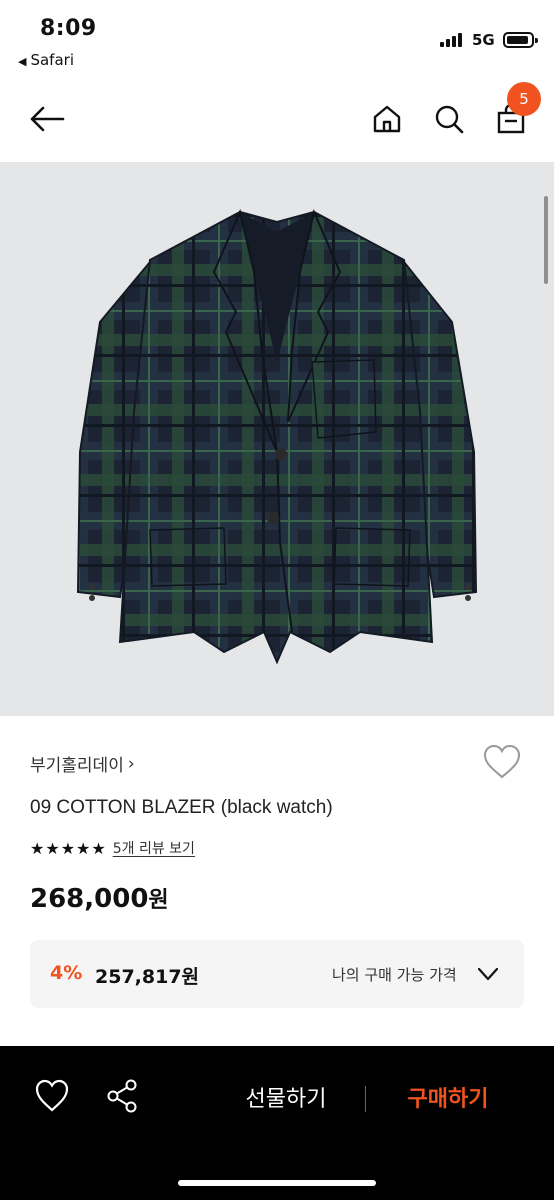 The width and height of the screenshot is (554, 1200). I want to click on price-value: 268,000, so click(89, 899).